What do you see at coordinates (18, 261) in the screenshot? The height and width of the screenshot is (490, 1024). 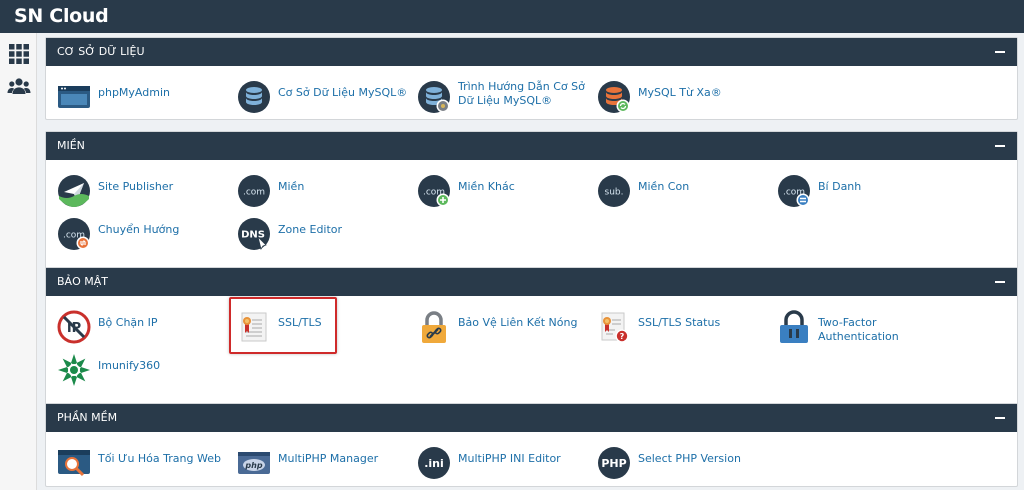 I see `sidebar` at bounding box center [18, 261].